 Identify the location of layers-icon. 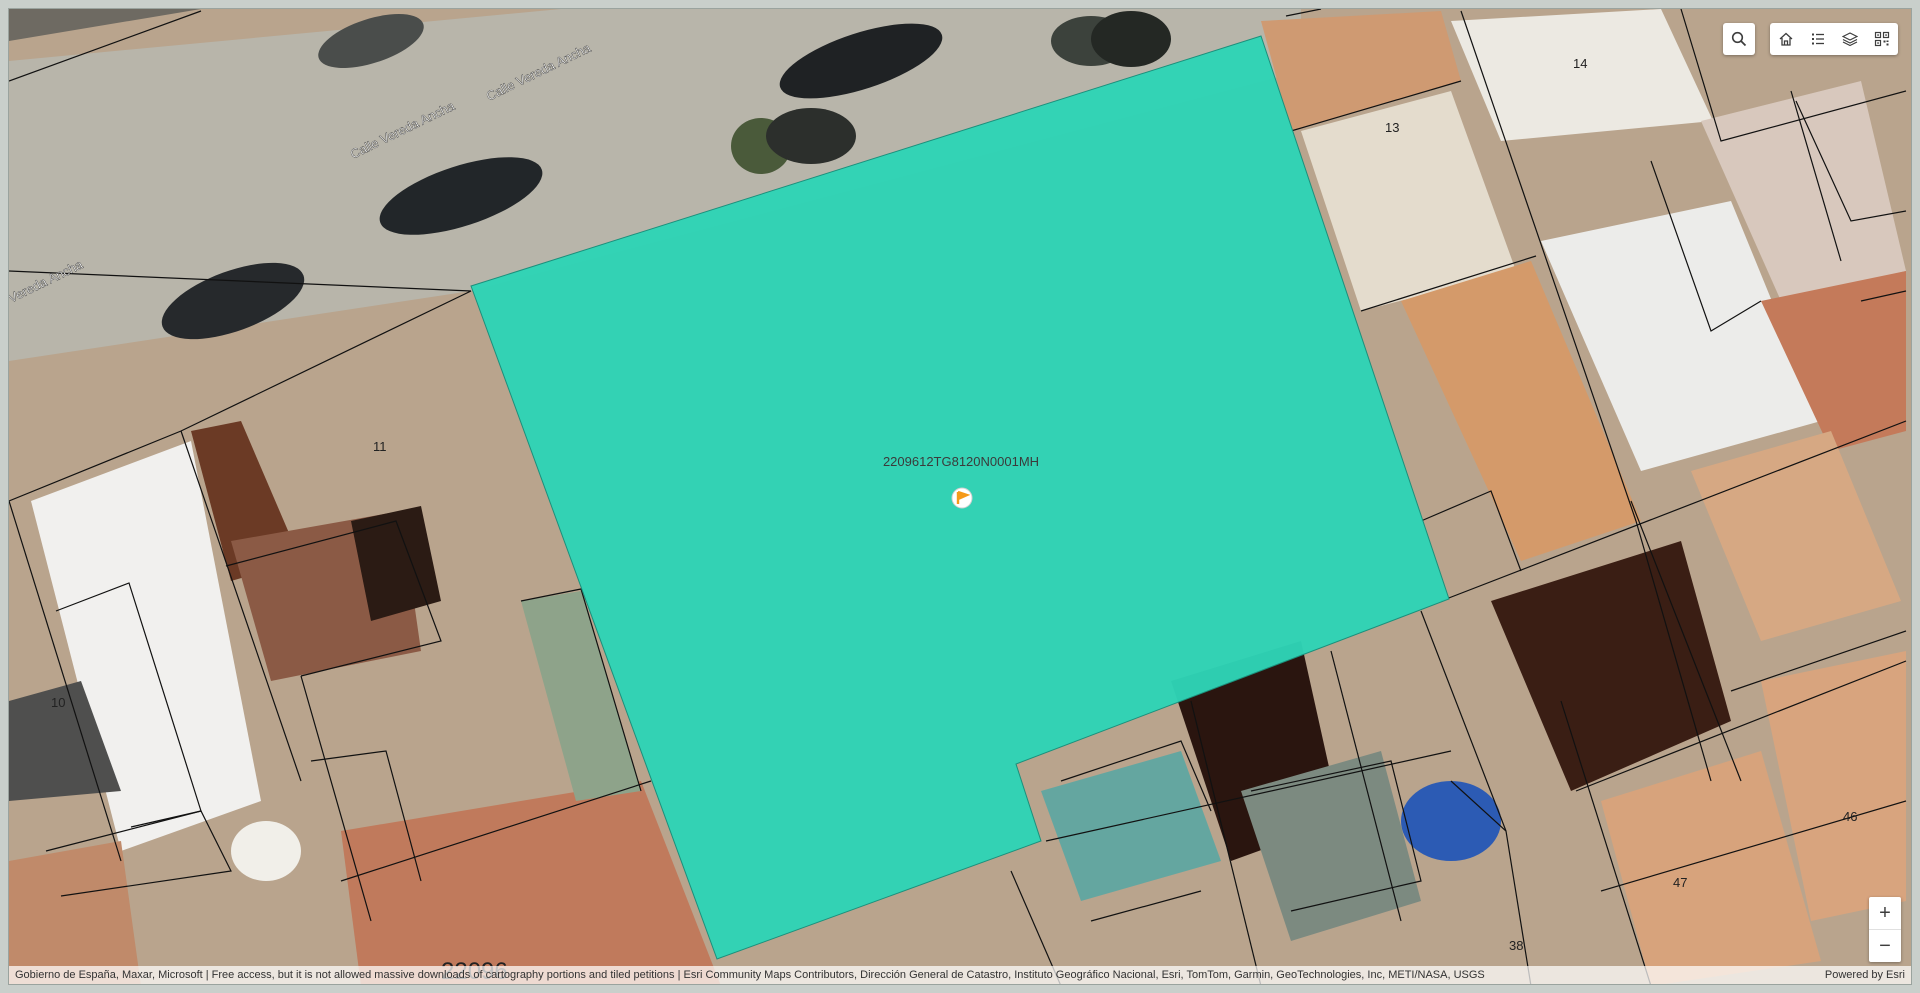
(1850, 39).